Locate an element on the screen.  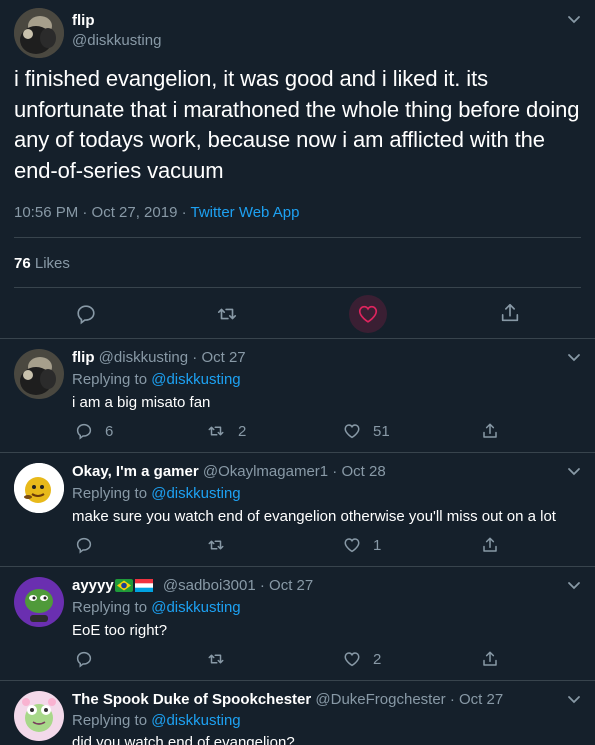
likes-number: 76 is located at coordinates (22, 263).